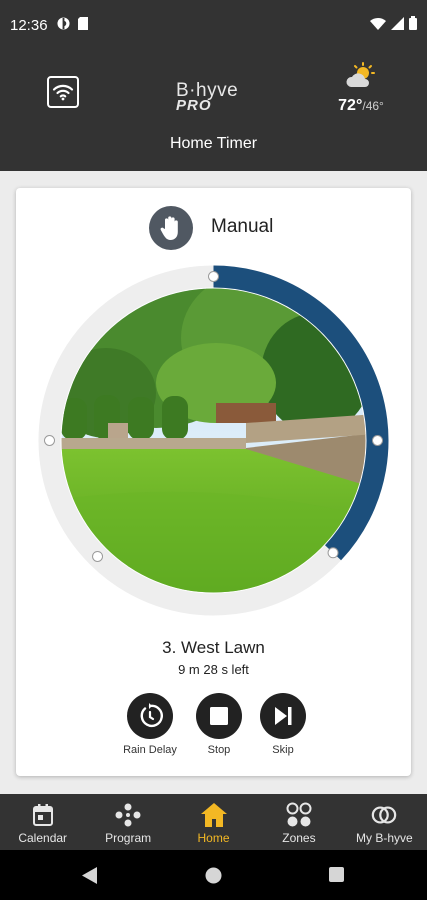 This screenshot has height=900, width=427. What do you see at coordinates (350, 105) in the screenshot?
I see `weather-temp: 72°` at bounding box center [350, 105].